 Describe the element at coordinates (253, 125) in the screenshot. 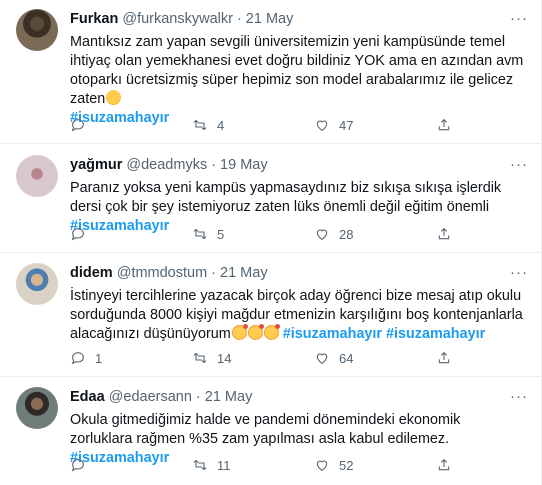

I see `retweet-button: 4` at that location.